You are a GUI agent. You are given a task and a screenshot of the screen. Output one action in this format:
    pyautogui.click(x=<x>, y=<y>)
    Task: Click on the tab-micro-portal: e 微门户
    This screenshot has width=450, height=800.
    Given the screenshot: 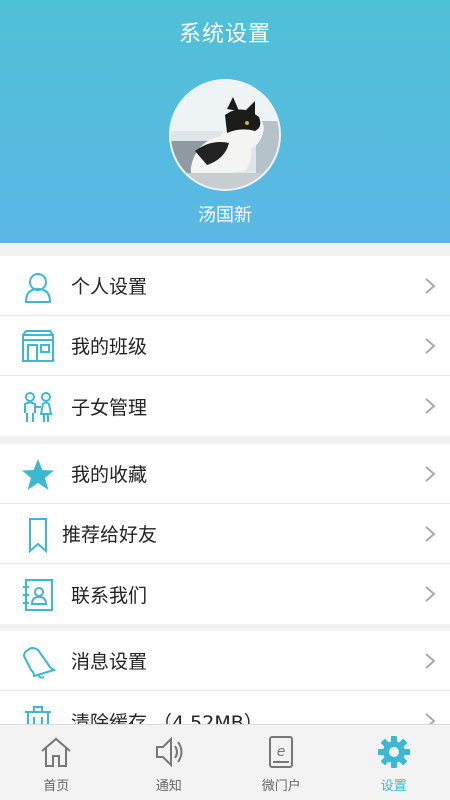 What is the action you would take?
    pyautogui.click(x=281, y=762)
    